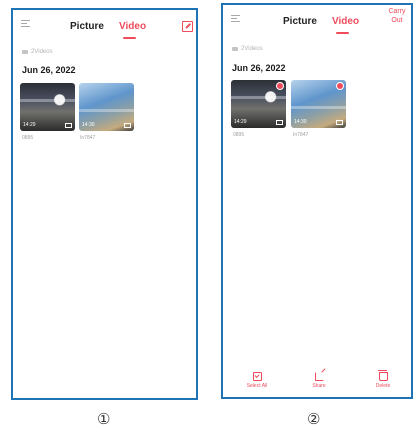 The width and height of the screenshot is (413, 434). Describe the element at coordinates (104, 419) in the screenshot. I see `figure-label-1: ①` at that location.